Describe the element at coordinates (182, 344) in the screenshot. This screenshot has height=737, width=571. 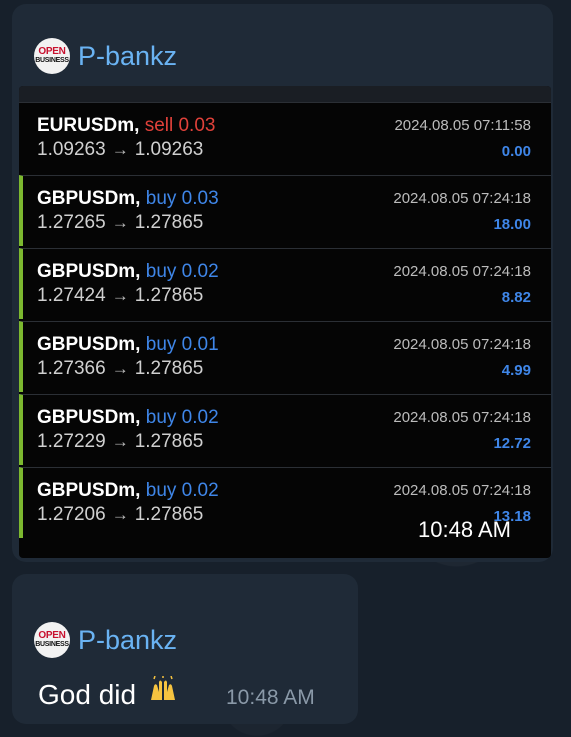
I see `trade-side: buy 0.01` at that location.